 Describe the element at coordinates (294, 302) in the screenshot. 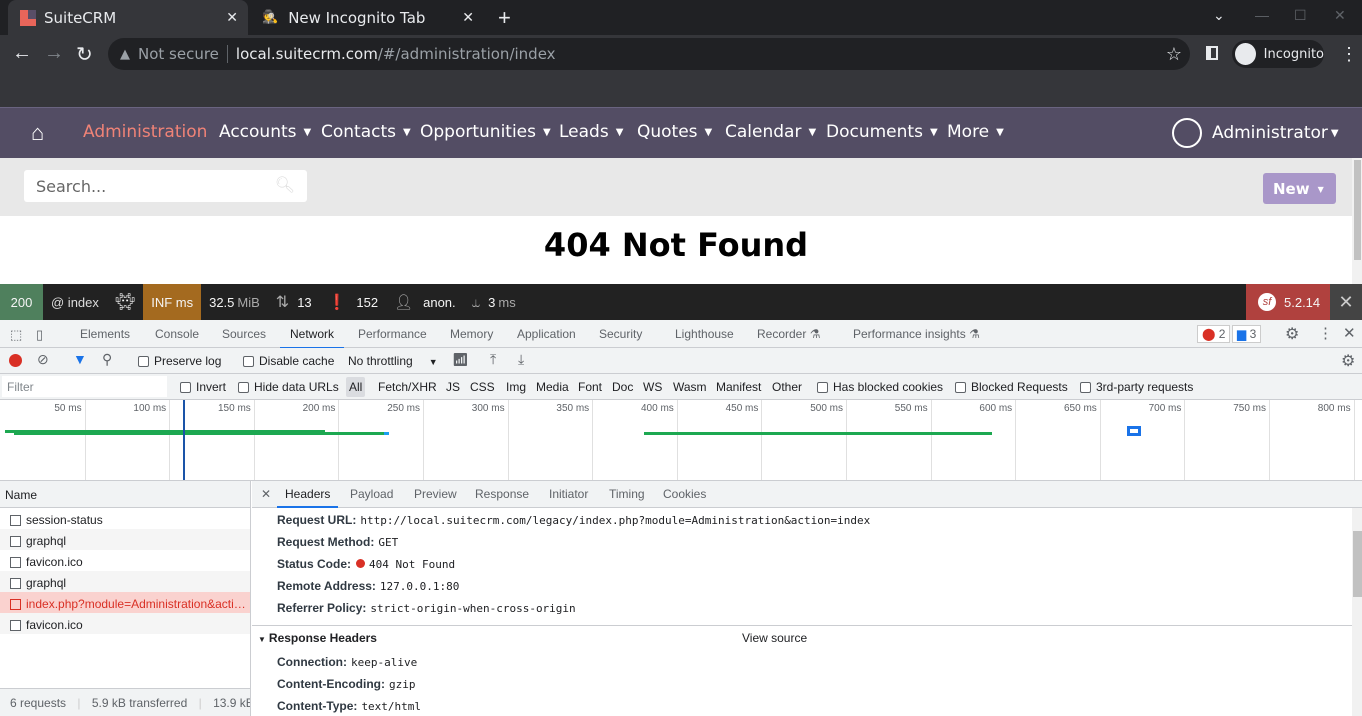

I see `requests-panel: ⇅ 13` at that location.